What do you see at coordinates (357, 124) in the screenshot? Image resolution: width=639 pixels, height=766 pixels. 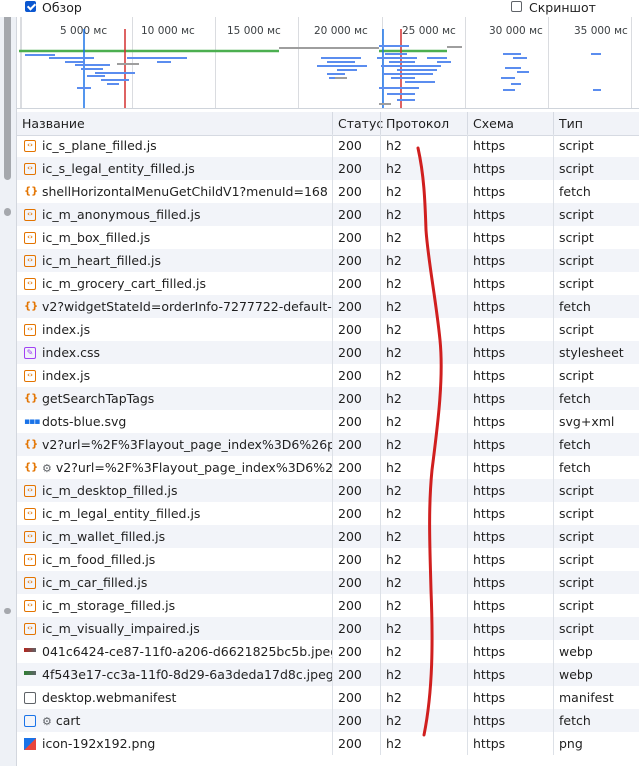 I see `column-header-status: Статус` at bounding box center [357, 124].